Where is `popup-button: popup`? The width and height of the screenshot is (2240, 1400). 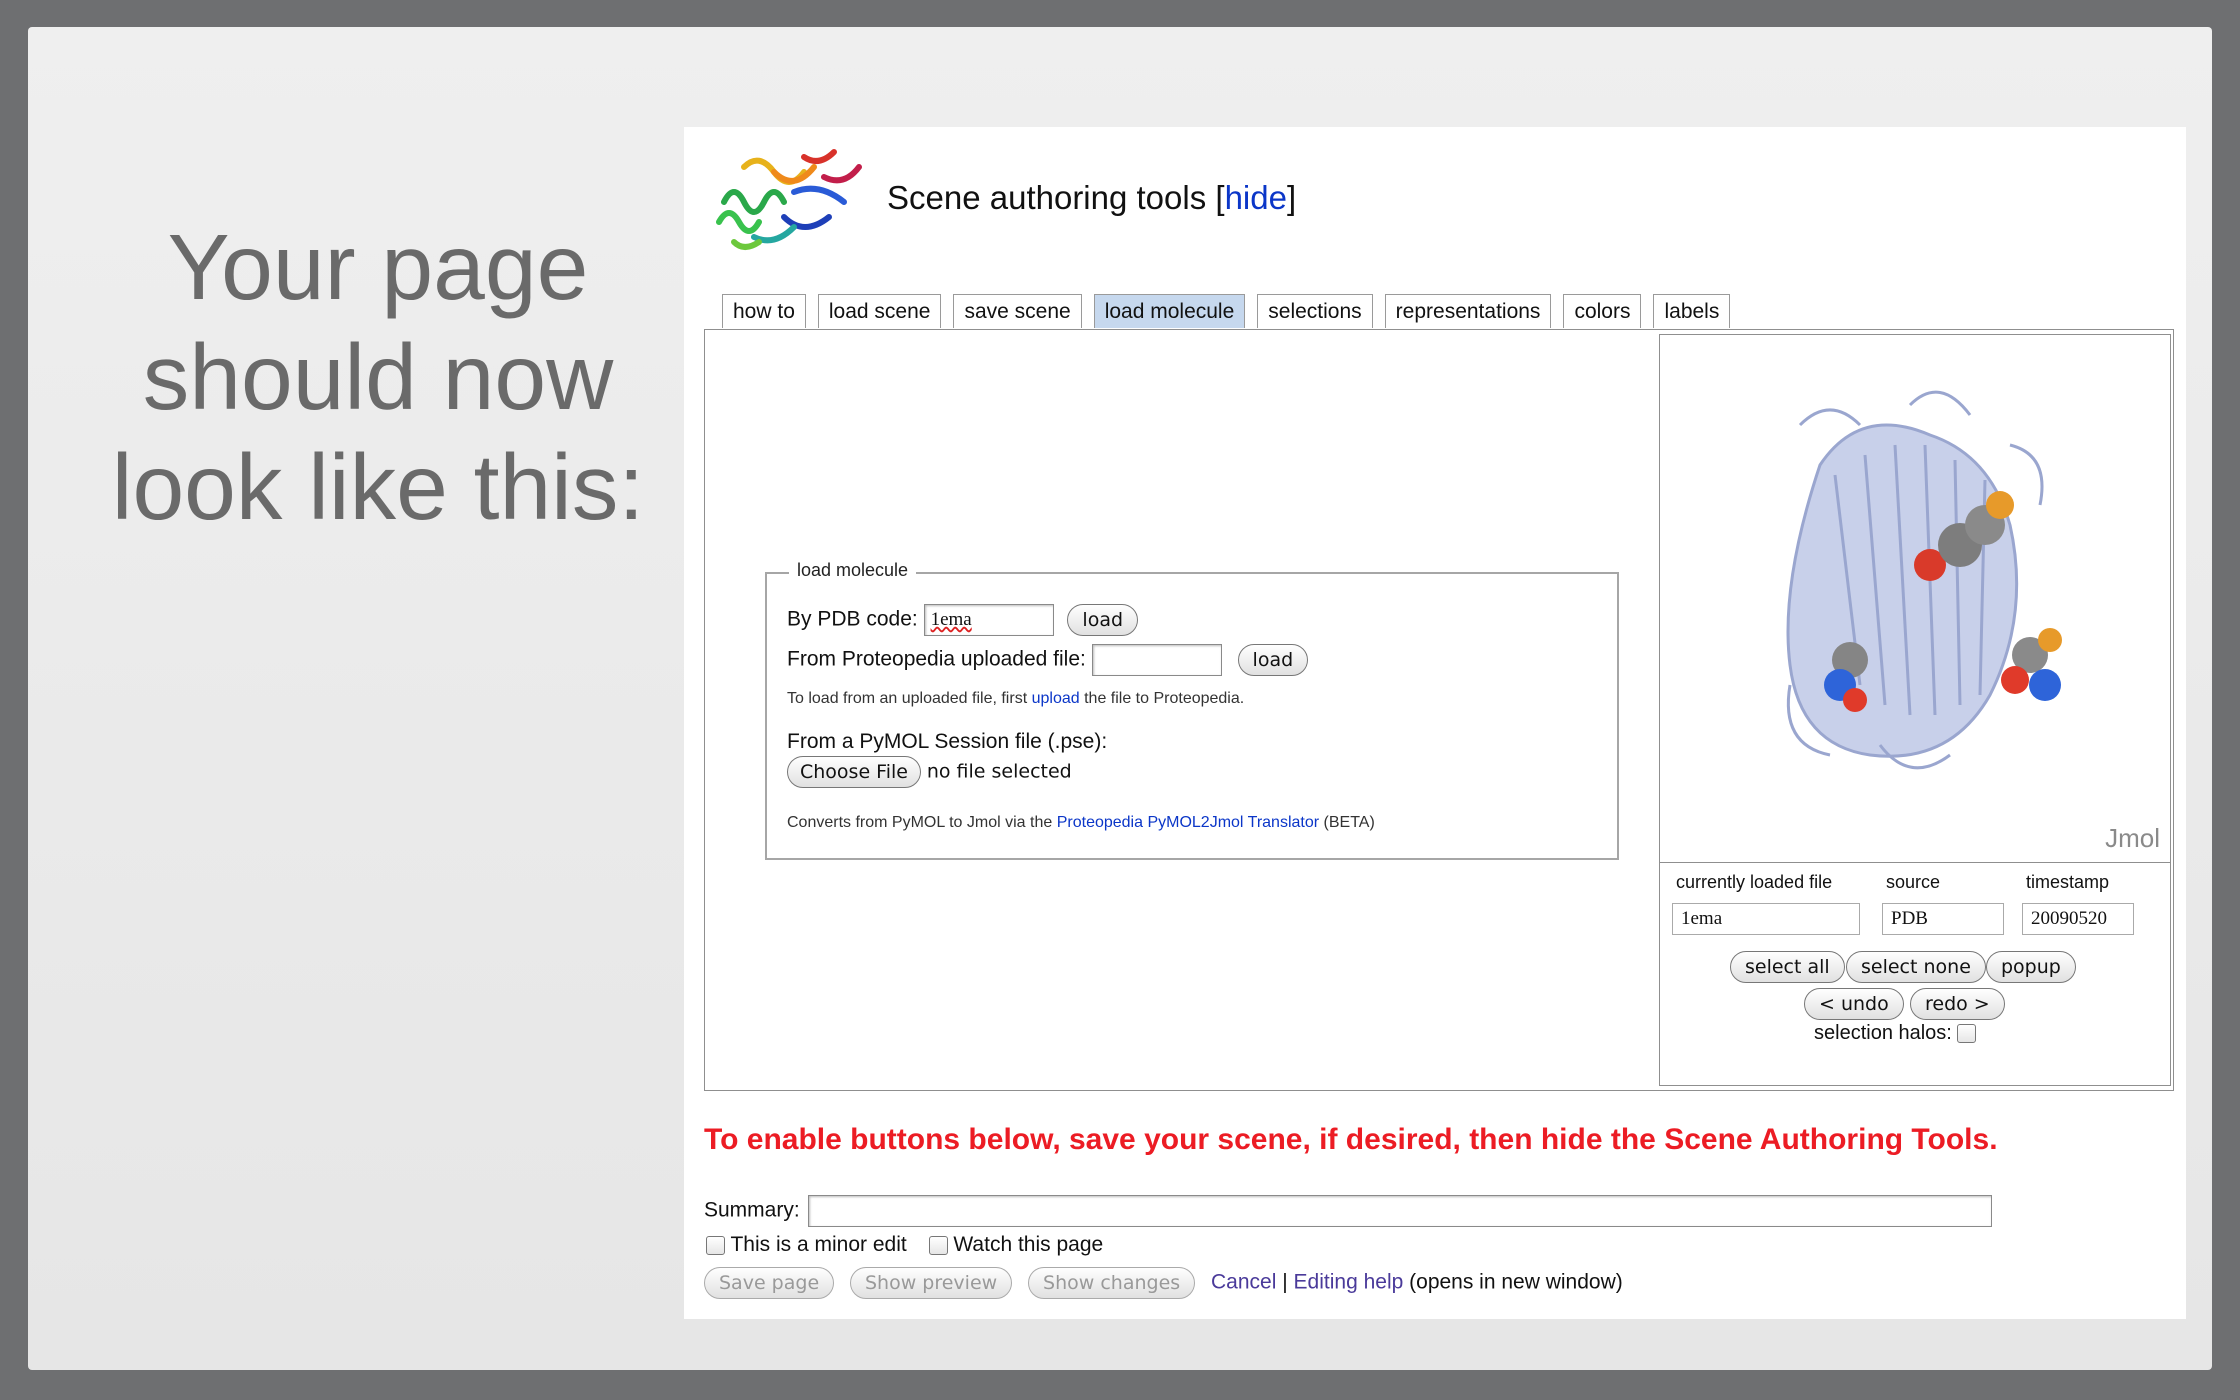 popup-button: popup is located at coordinates (2031, 967).